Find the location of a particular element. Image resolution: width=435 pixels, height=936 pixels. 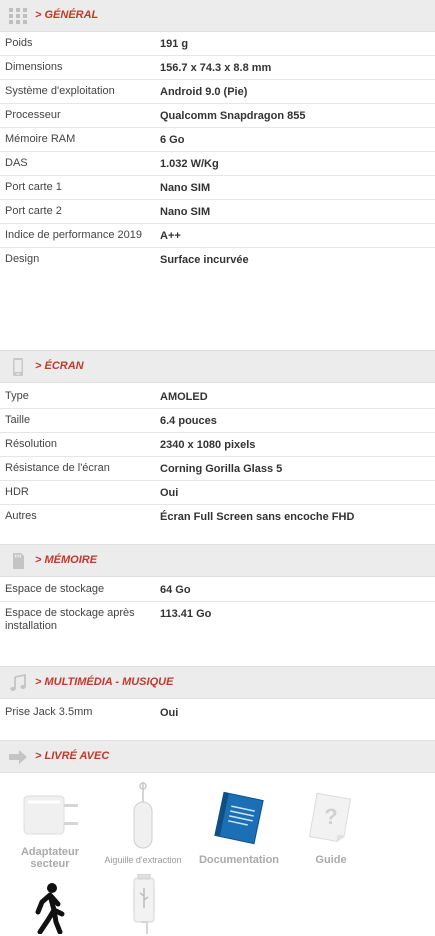

guide-icon: ? is located at coordinates (330, 817).